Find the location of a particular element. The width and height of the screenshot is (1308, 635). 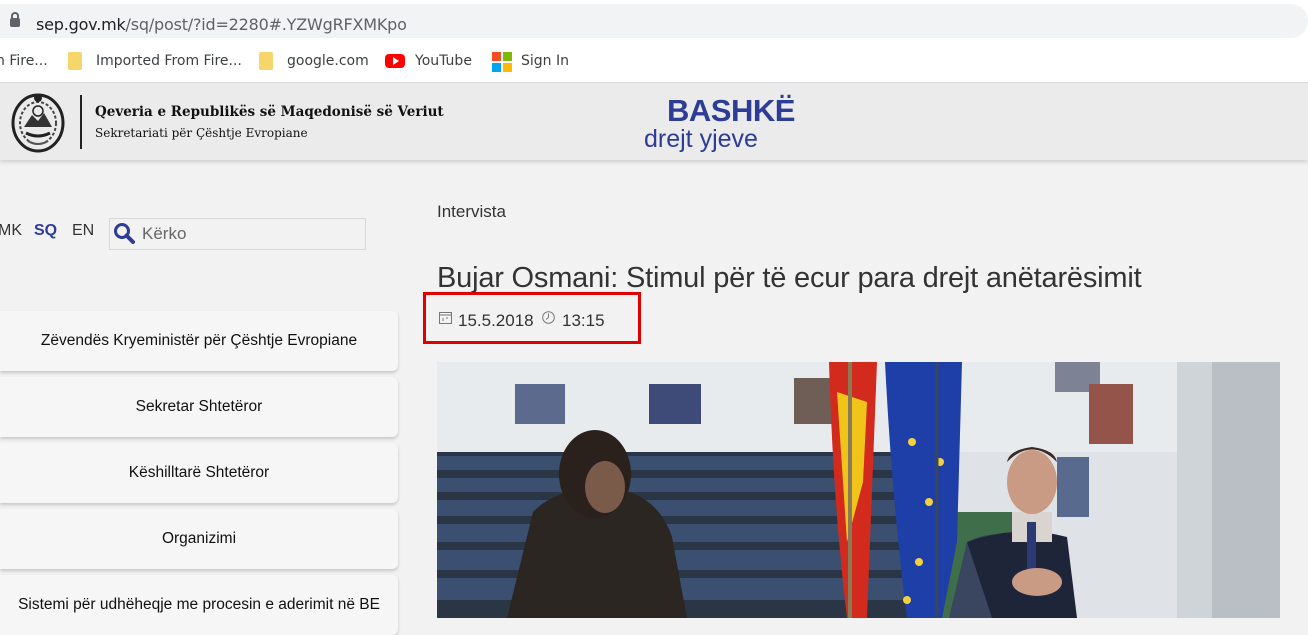

article-date: 15.5.2018 is located at coordinates (496, 320).